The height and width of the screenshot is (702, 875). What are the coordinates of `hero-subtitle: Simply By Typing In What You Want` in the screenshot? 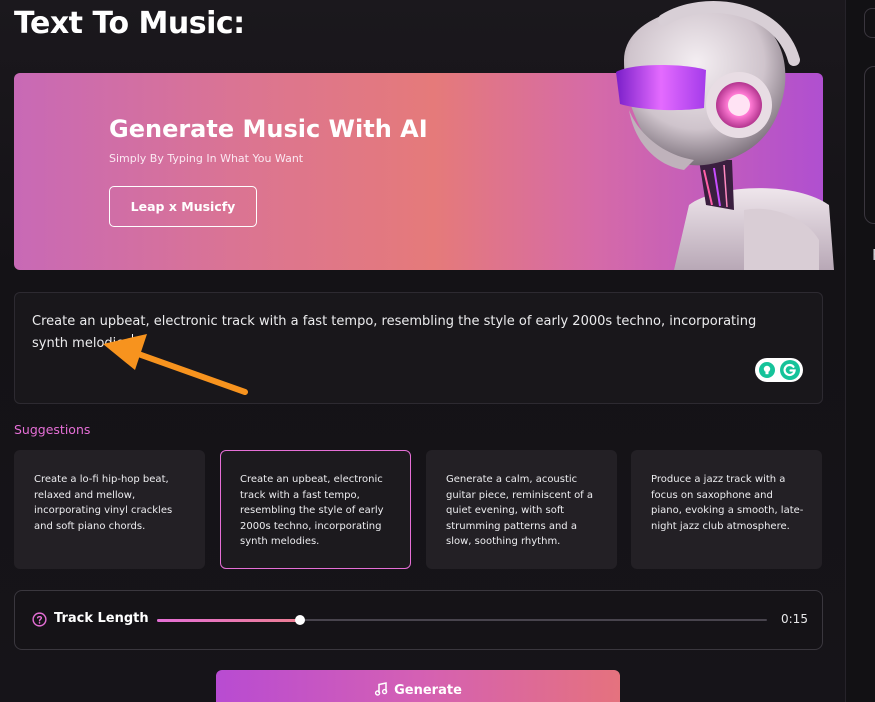 It's located at (206, 158).